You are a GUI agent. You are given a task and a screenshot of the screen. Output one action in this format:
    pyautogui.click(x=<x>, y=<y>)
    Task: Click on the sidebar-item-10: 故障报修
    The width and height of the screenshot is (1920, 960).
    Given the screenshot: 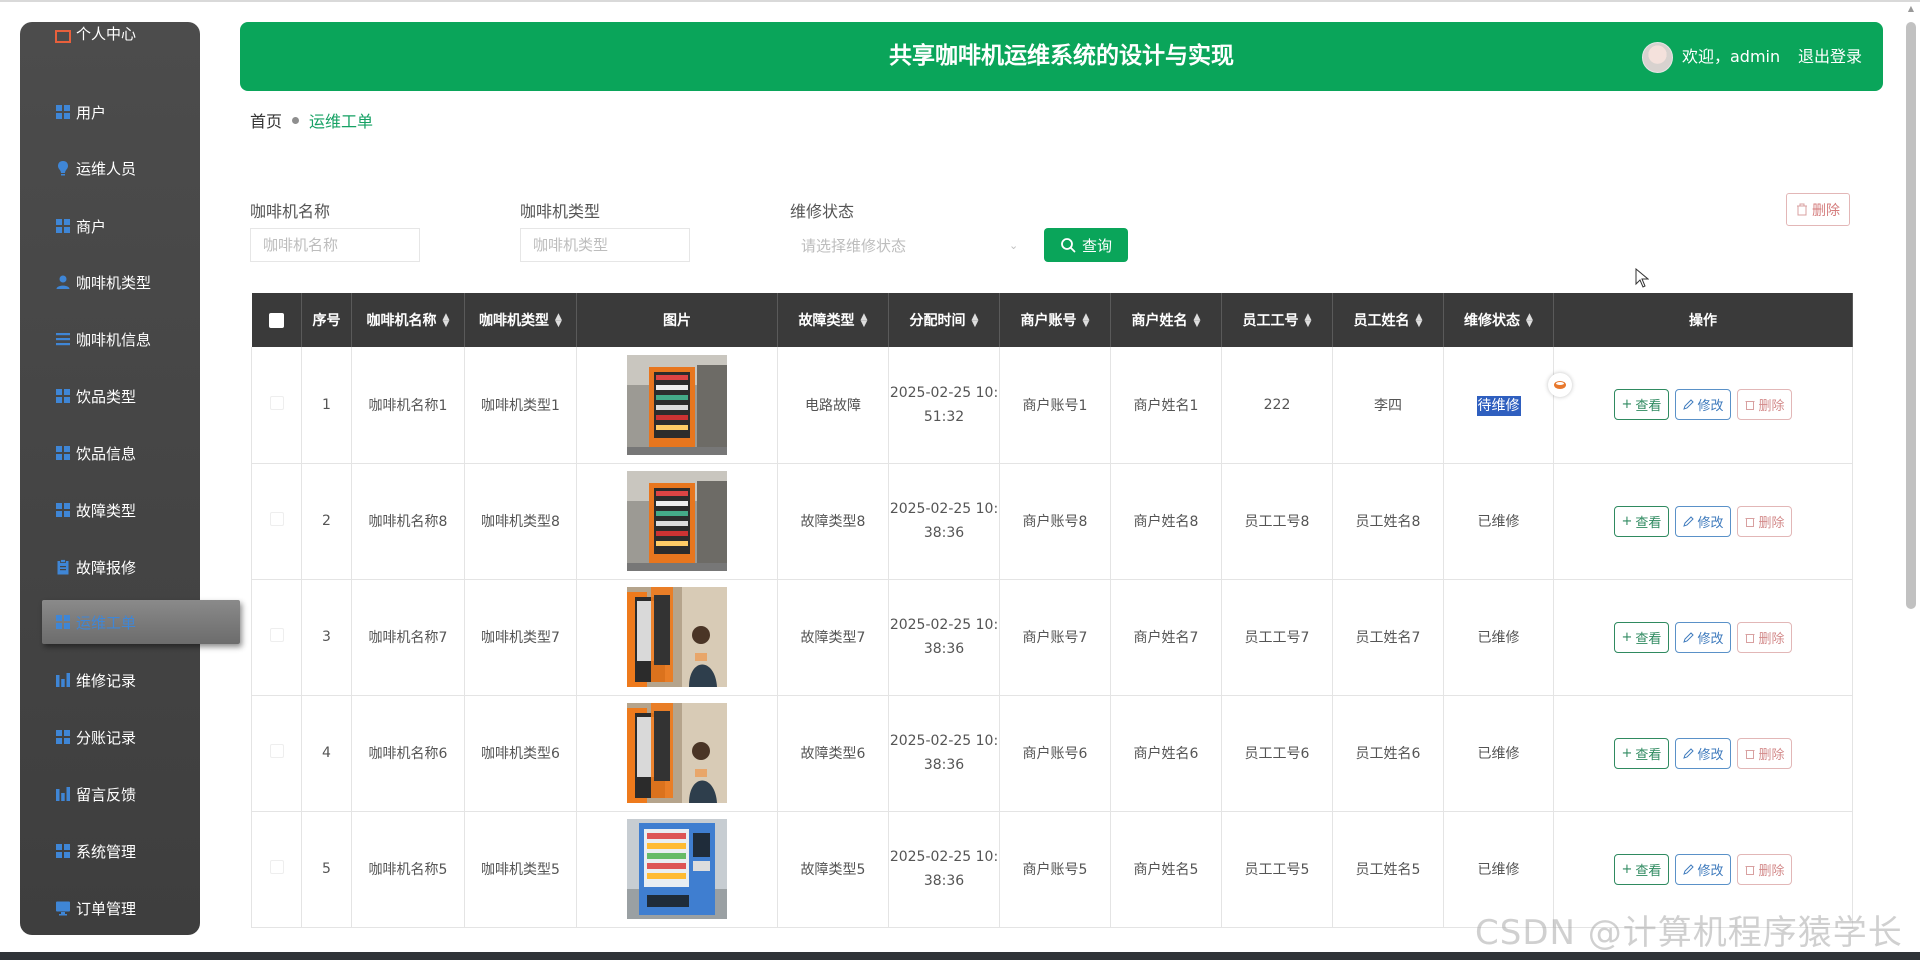 What is the action you would take?
    pyautogui.click(x=110, y=567)
    